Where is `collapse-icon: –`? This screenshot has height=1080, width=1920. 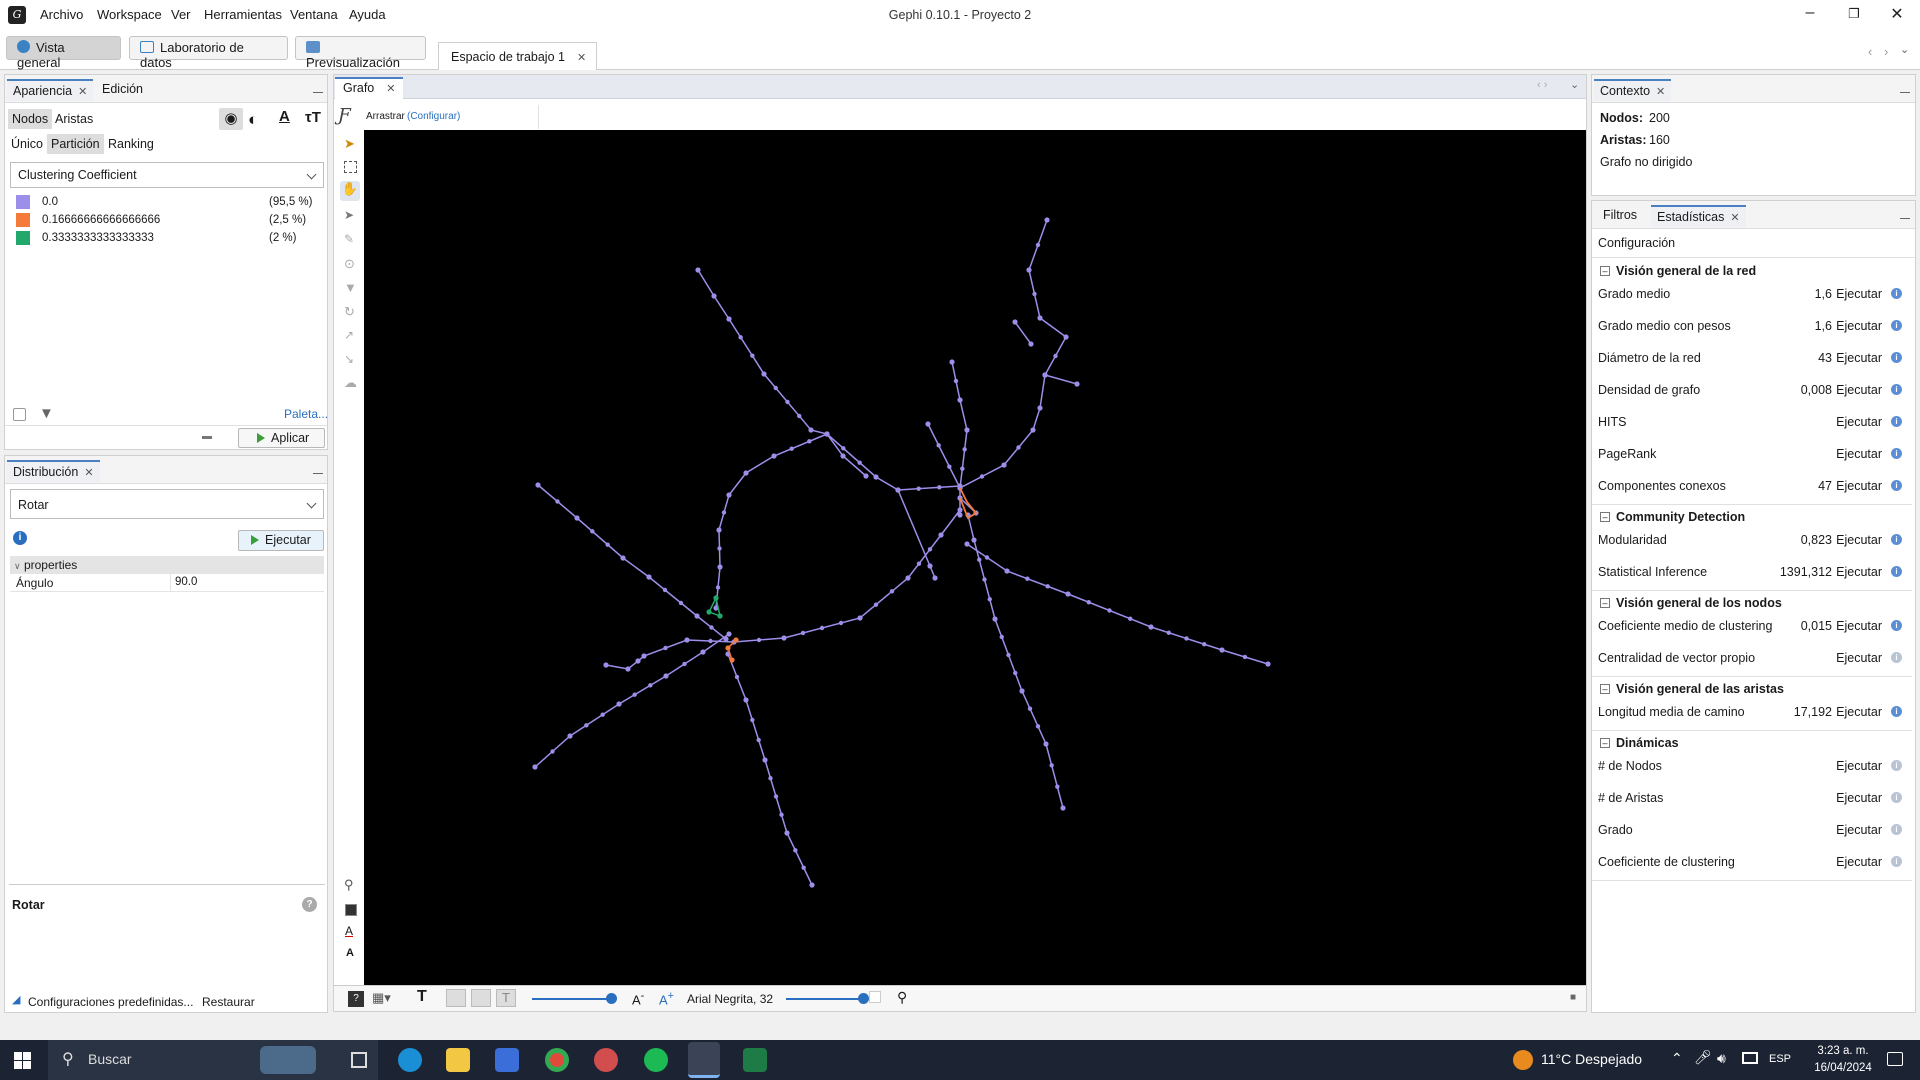
collapse-icon: – is located at coordinates (1605, 271).